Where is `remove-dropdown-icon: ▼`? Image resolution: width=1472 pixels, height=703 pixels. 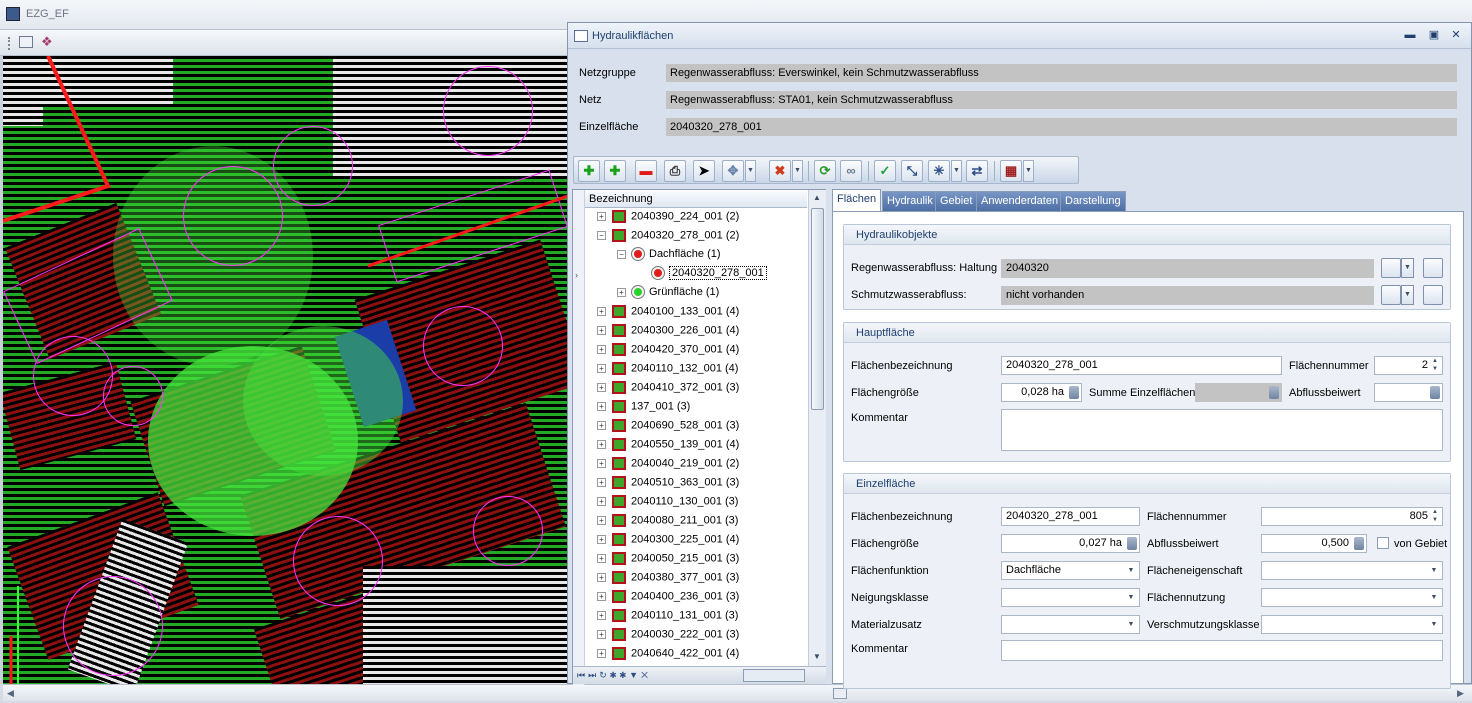 remove-dropdown-icon: ▼ is located at coordinates (797, 171).